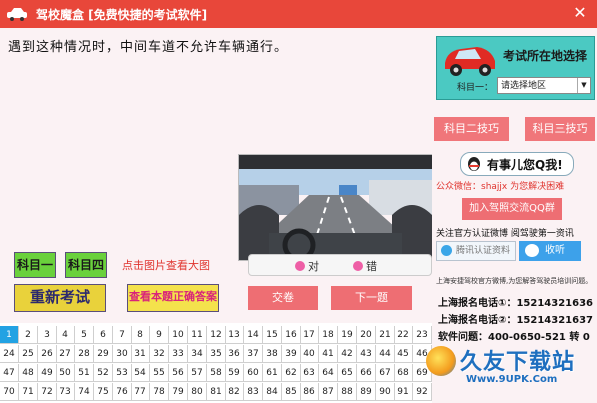 The image size is (597, 403). I want to click on option-correct: 对, so click(307, 266).